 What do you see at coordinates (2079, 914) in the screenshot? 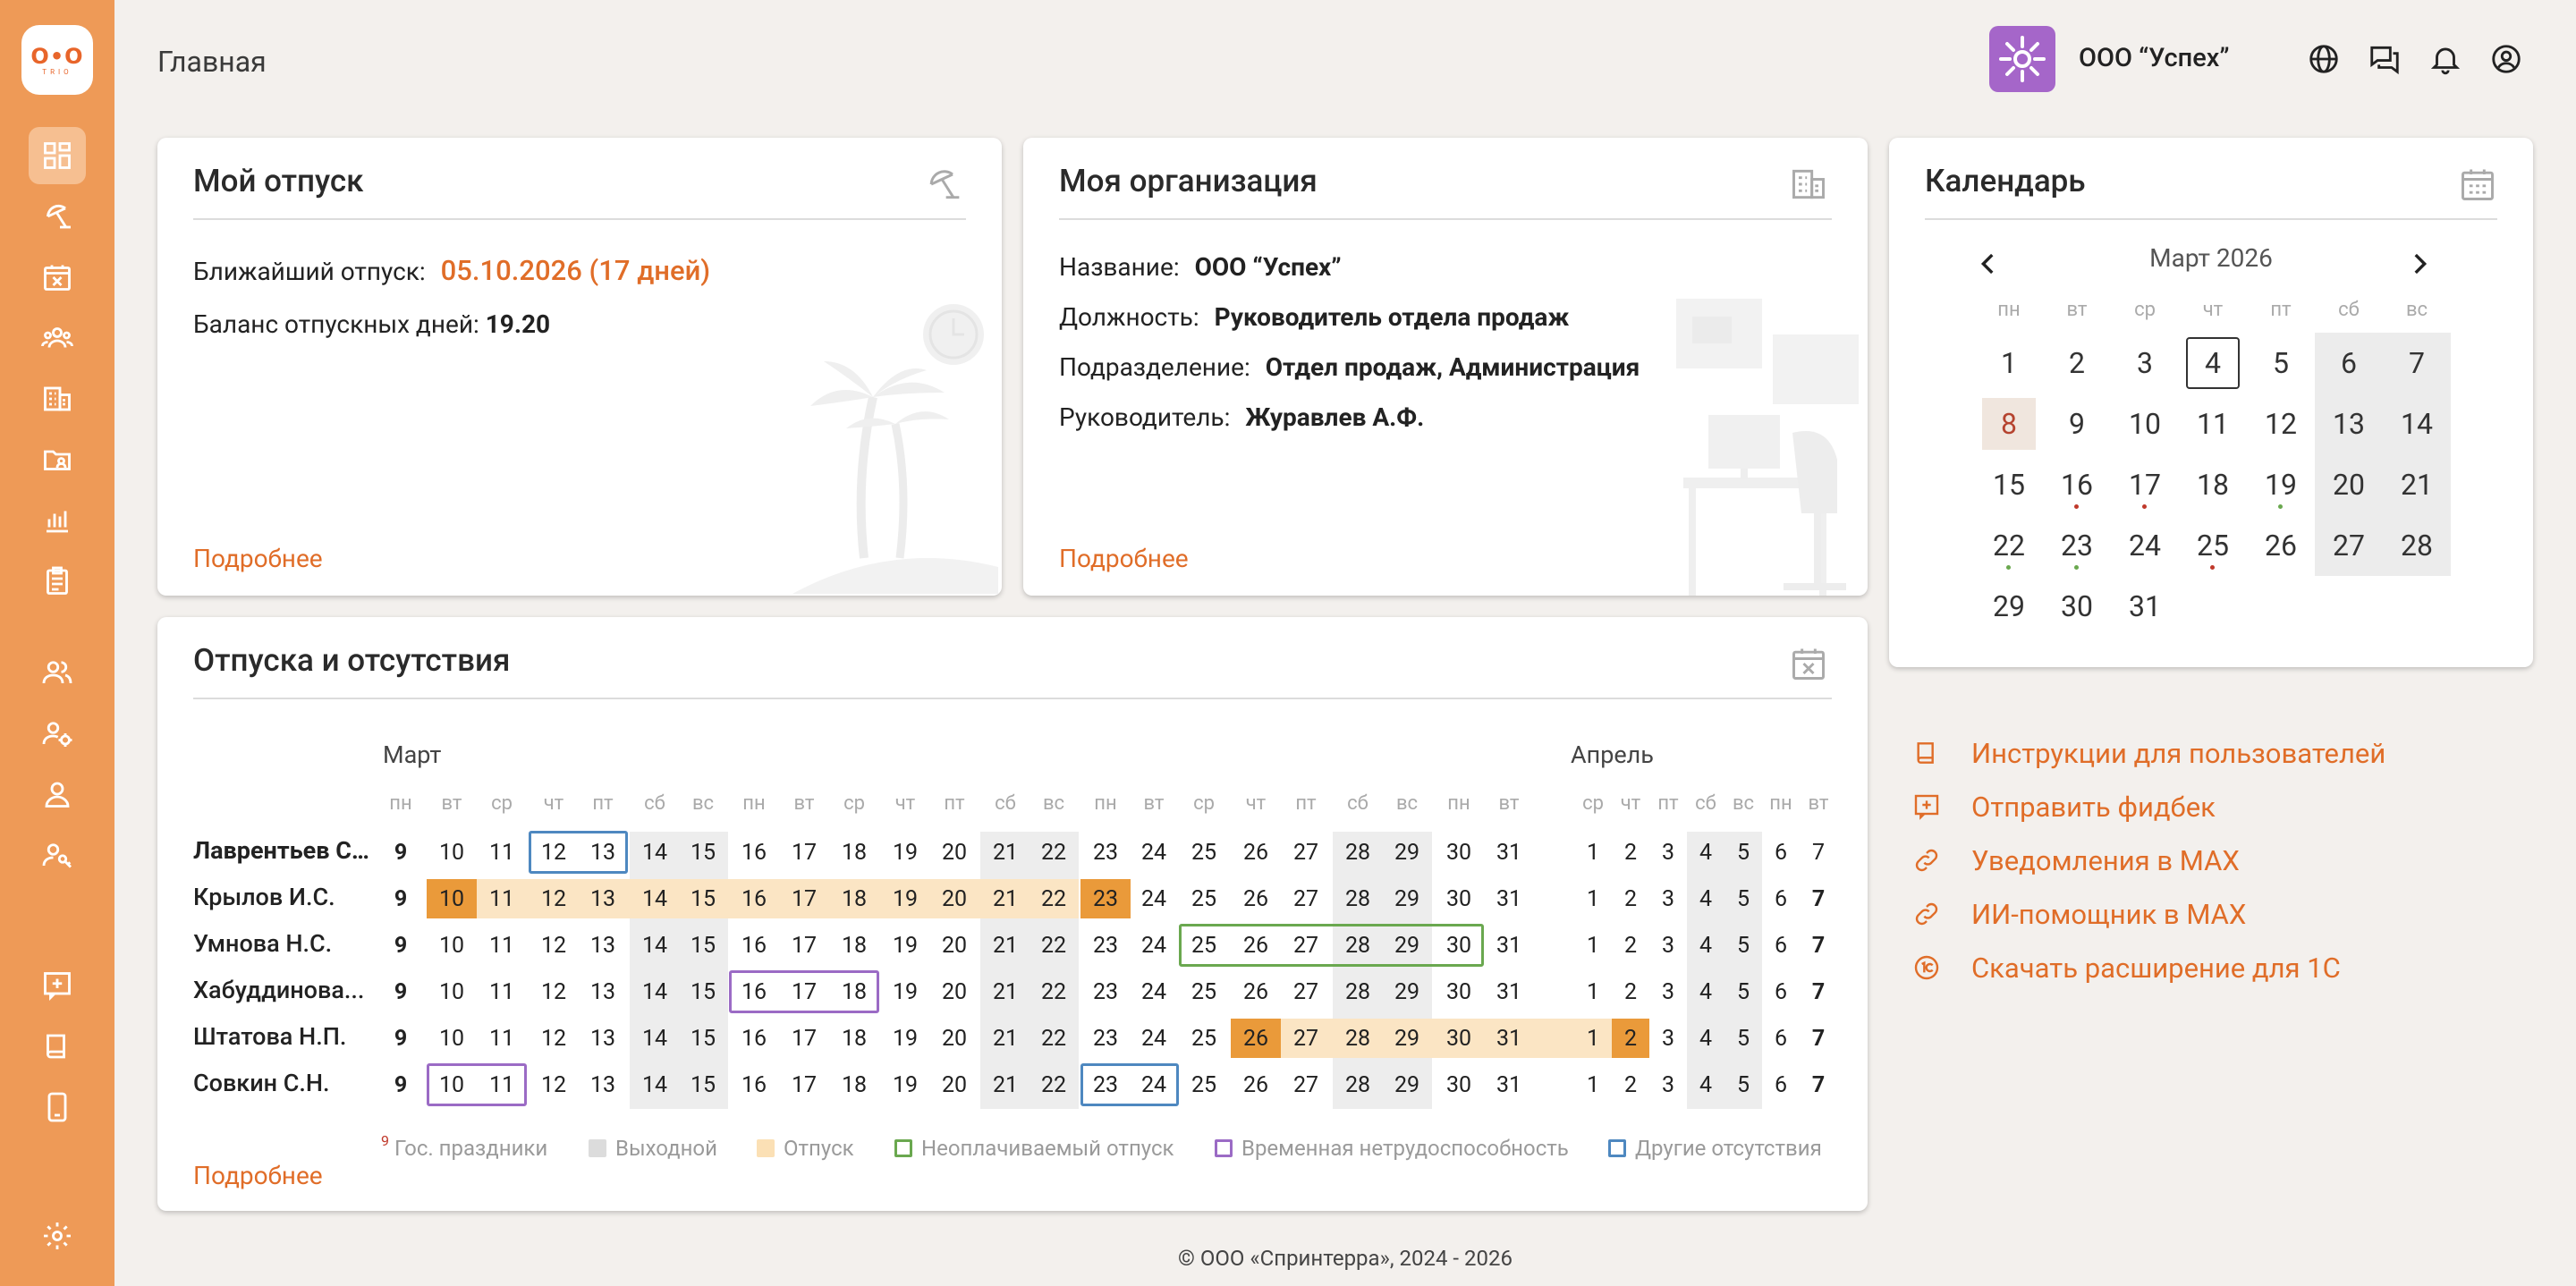
I see `link-ai-assistant: ИИ-помощник в MAX` at bounding box center [2079, 914].